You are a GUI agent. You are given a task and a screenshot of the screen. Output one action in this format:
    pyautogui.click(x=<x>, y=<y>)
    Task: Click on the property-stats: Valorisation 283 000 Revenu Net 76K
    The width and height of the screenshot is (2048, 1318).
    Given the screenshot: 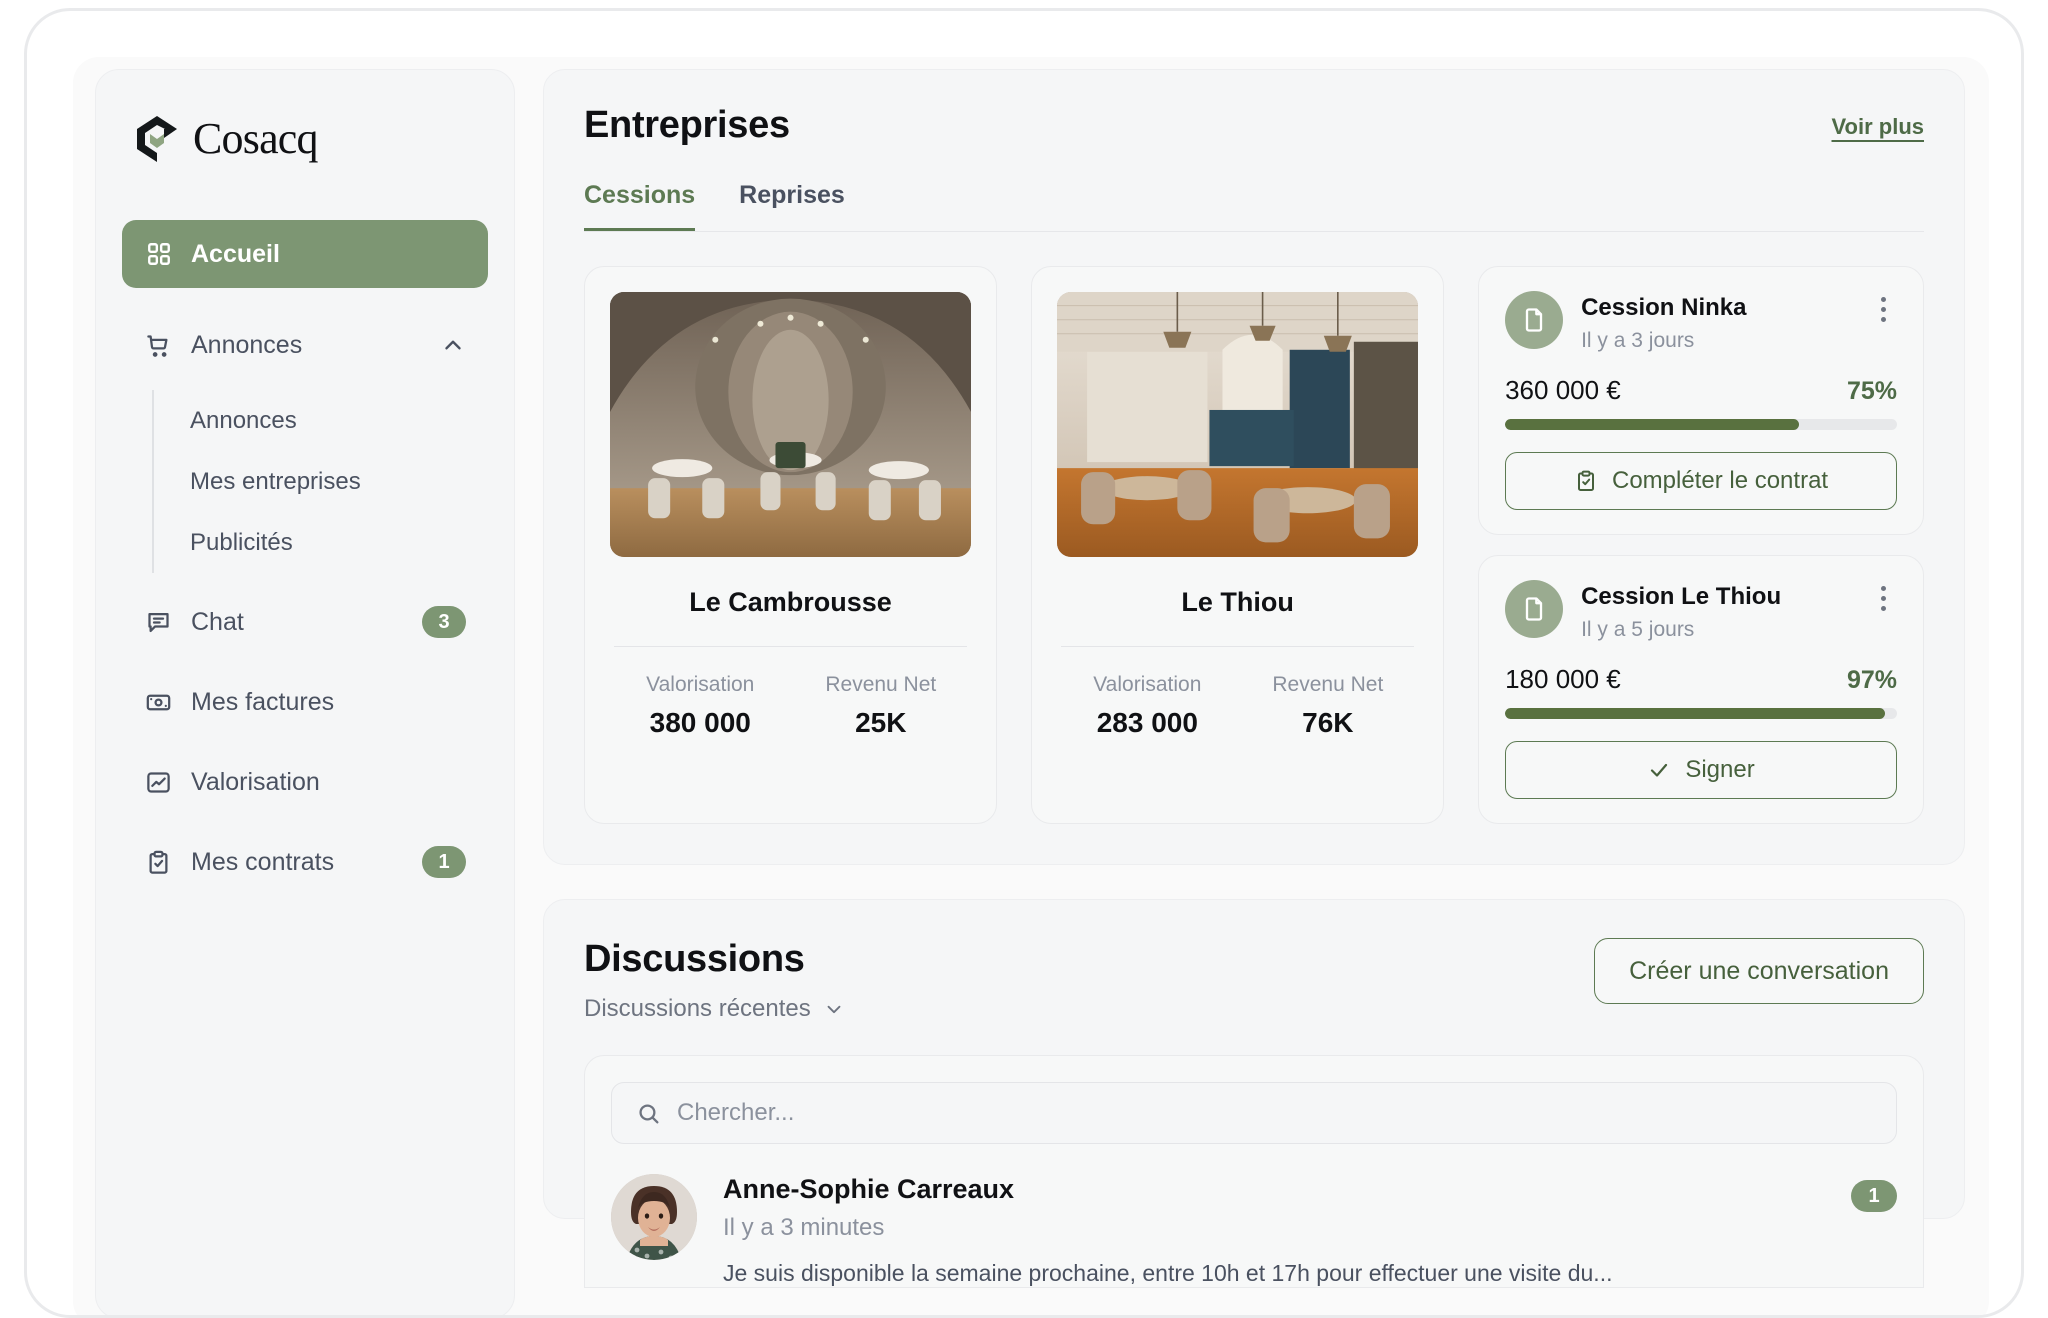 What is the action you would take?
    pyautogui.click(x=1237, y=706)
    